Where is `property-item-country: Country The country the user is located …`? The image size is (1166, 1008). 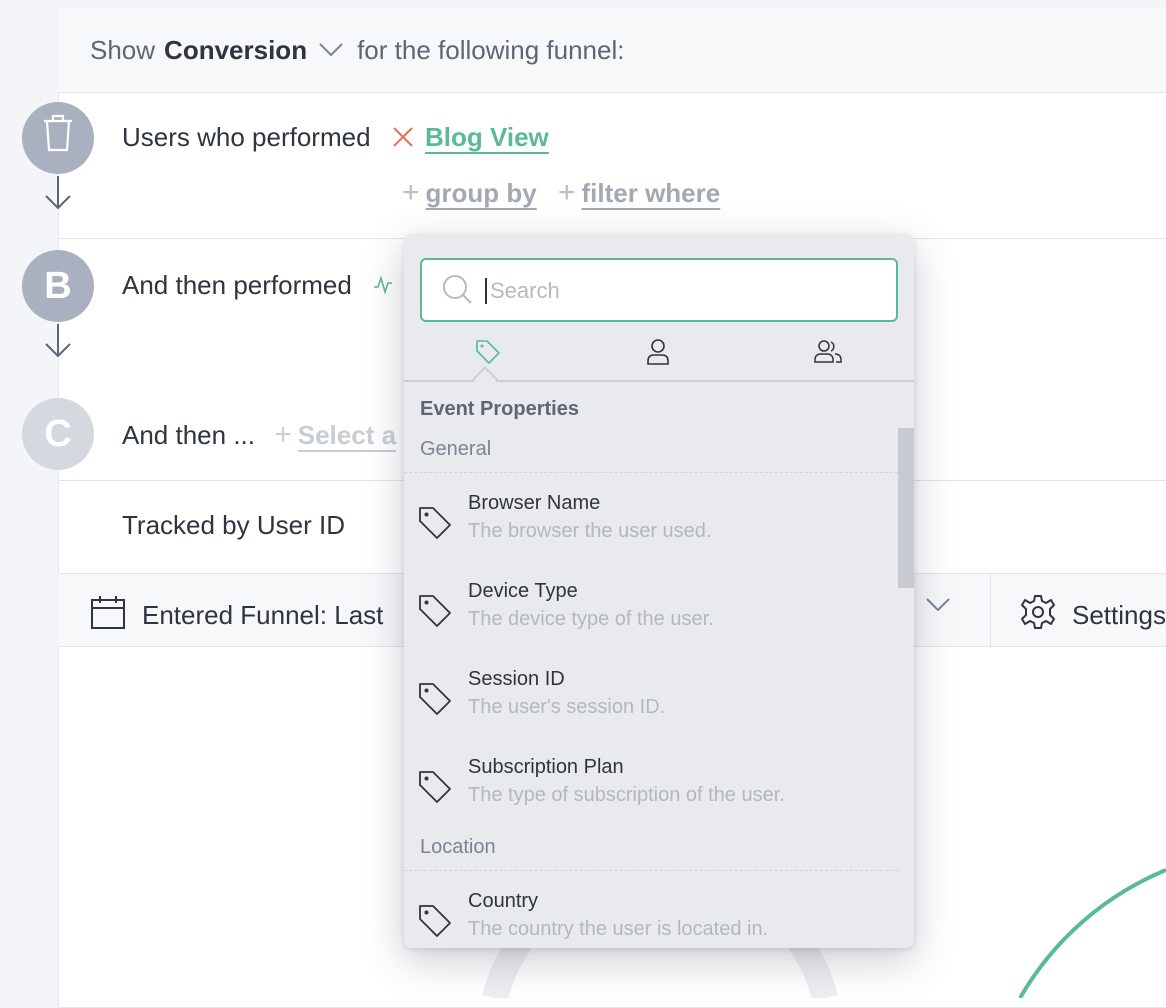 property-item-country: Country The country the user is located … is located at coordinates (651, 918).